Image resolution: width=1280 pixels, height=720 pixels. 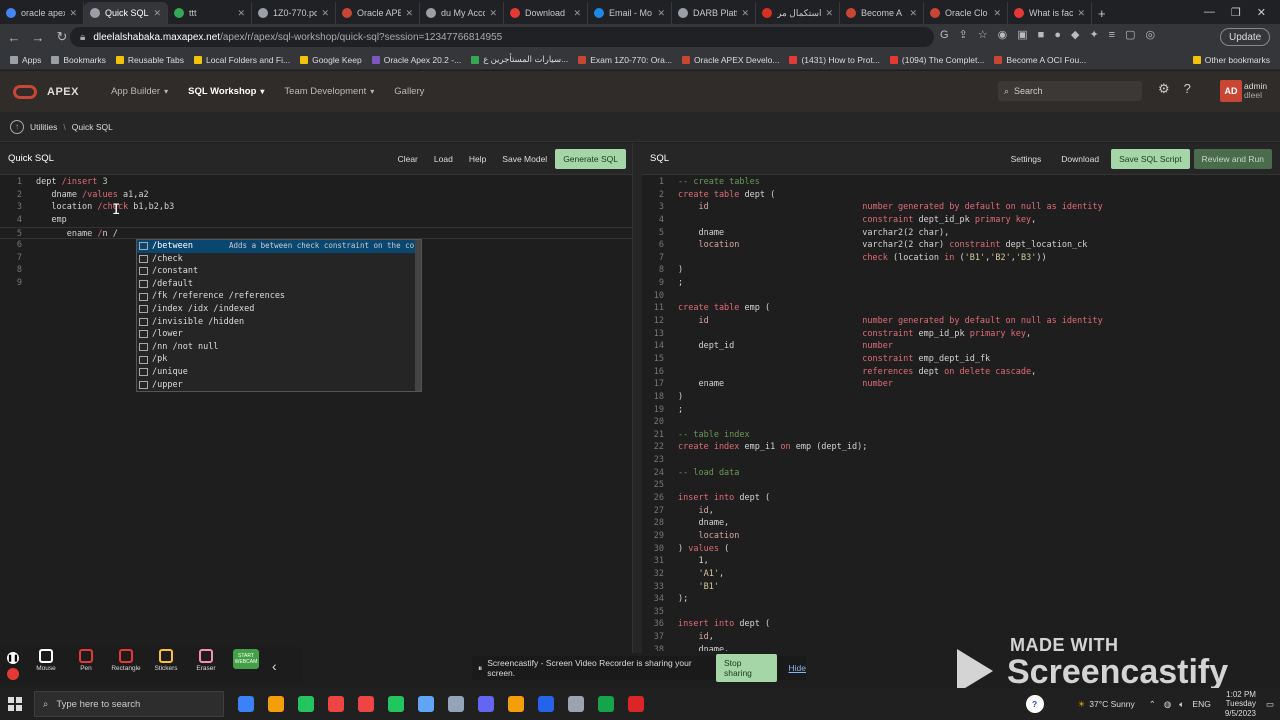 I want to click on forward-icon: →, so click(x=38, y=37).